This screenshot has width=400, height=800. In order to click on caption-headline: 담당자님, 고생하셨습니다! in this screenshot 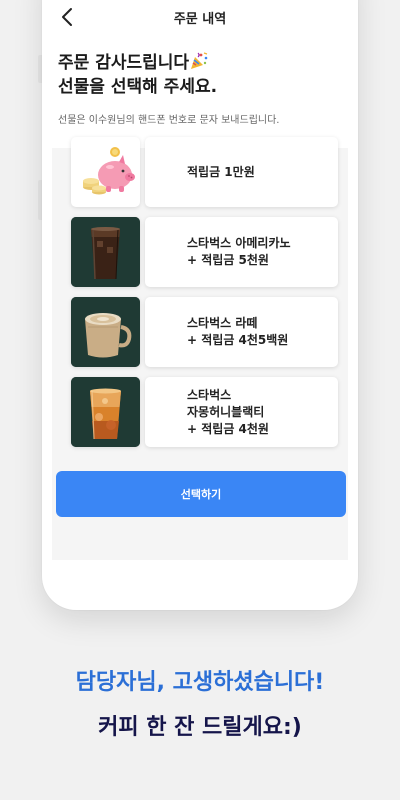, I will do `click(200, 682)`.